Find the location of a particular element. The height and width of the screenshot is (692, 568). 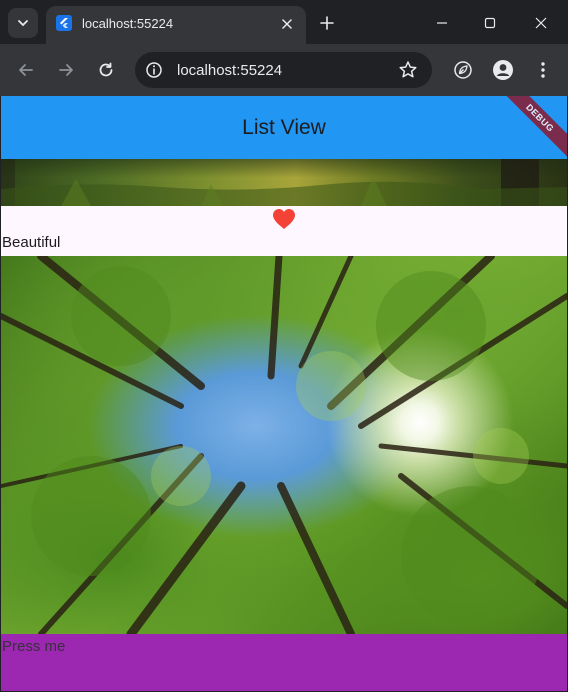

flutter-favicon-icon is located at coordinates (64, 23).